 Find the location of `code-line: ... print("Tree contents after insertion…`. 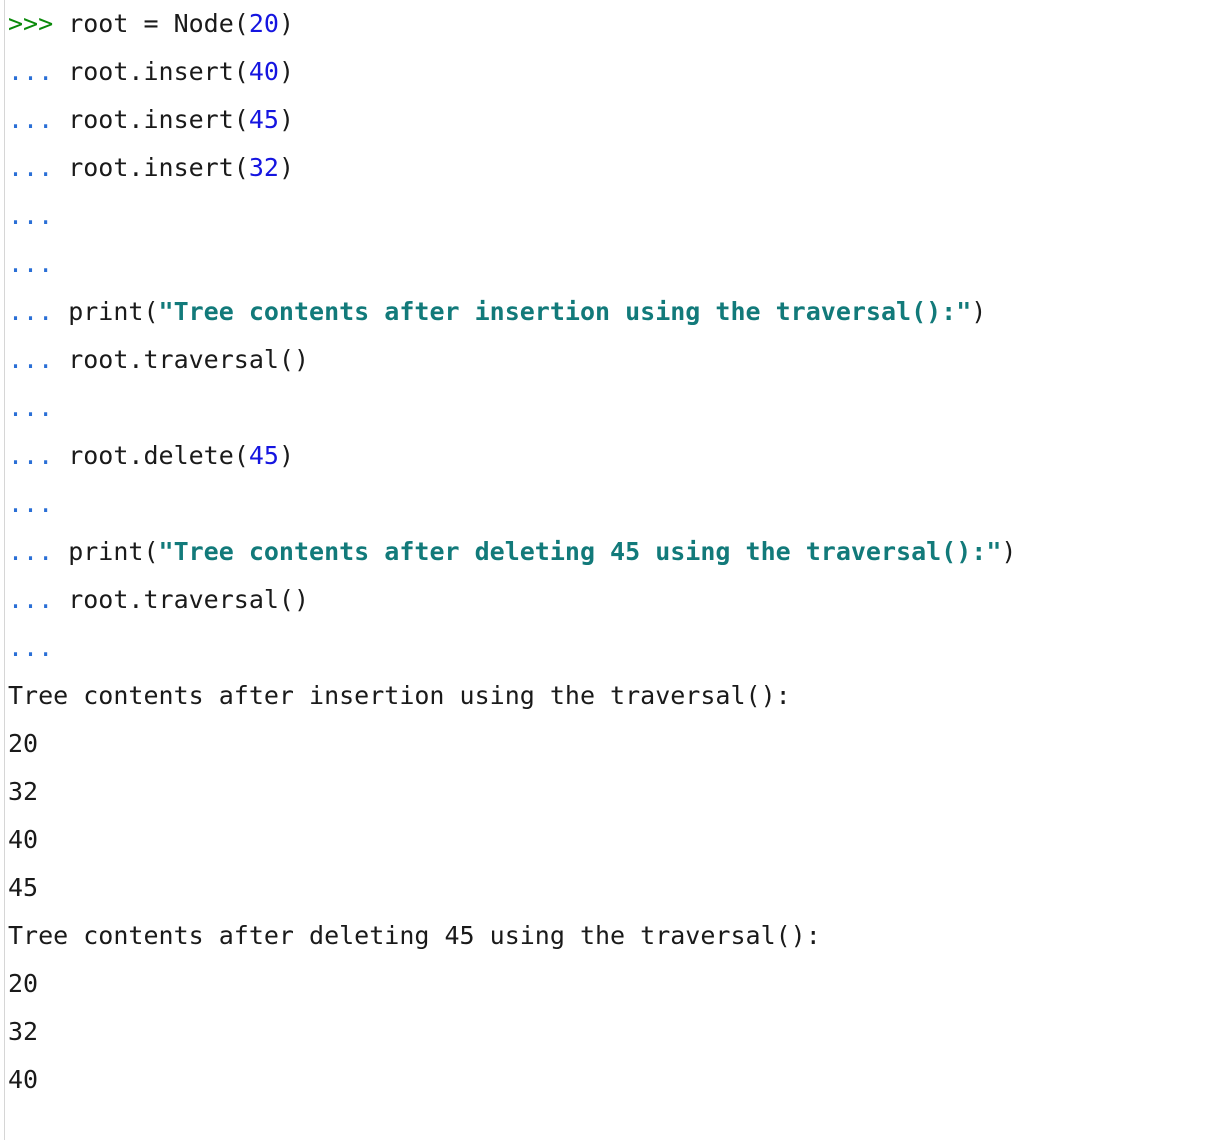

code-line: ... print("Tree contents after insertion… is located at coordinates (614, 312).